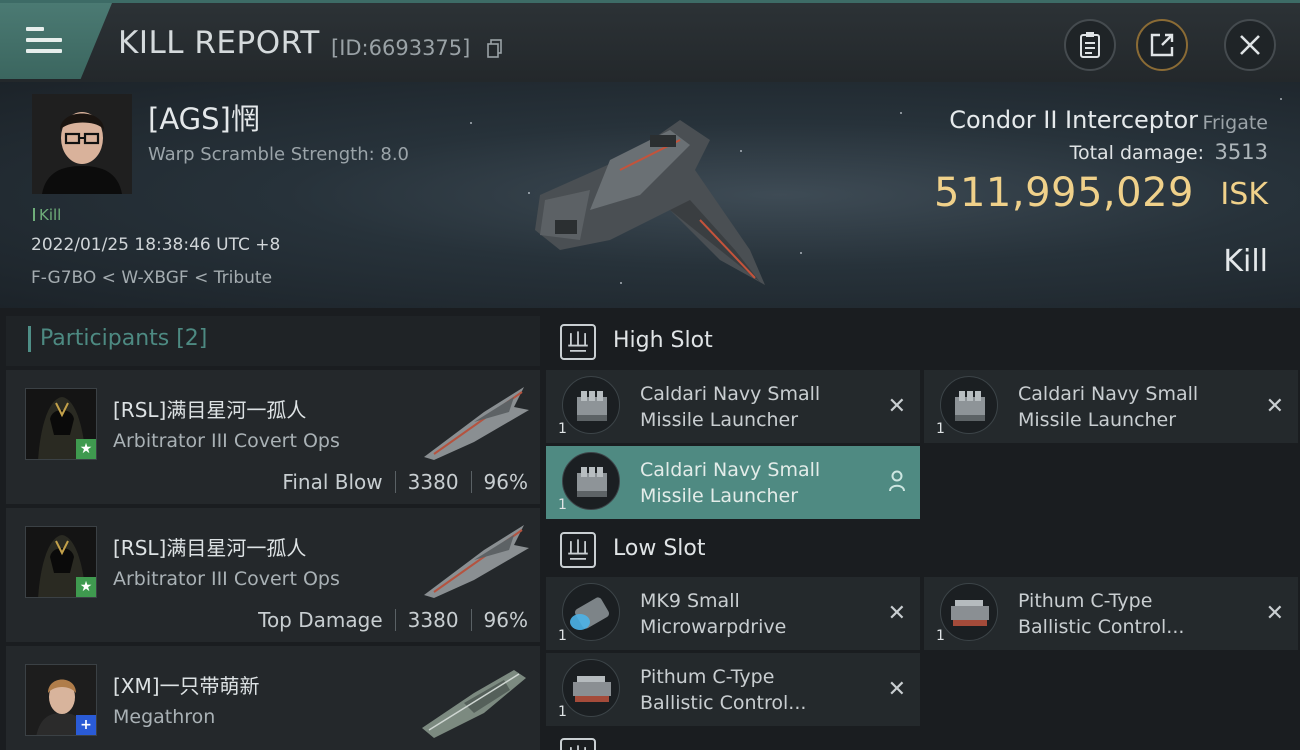  What do you see at coordinates (578, 342) in the screenshot?
I see `high-slot-icon` at bounding box center [578, 342].